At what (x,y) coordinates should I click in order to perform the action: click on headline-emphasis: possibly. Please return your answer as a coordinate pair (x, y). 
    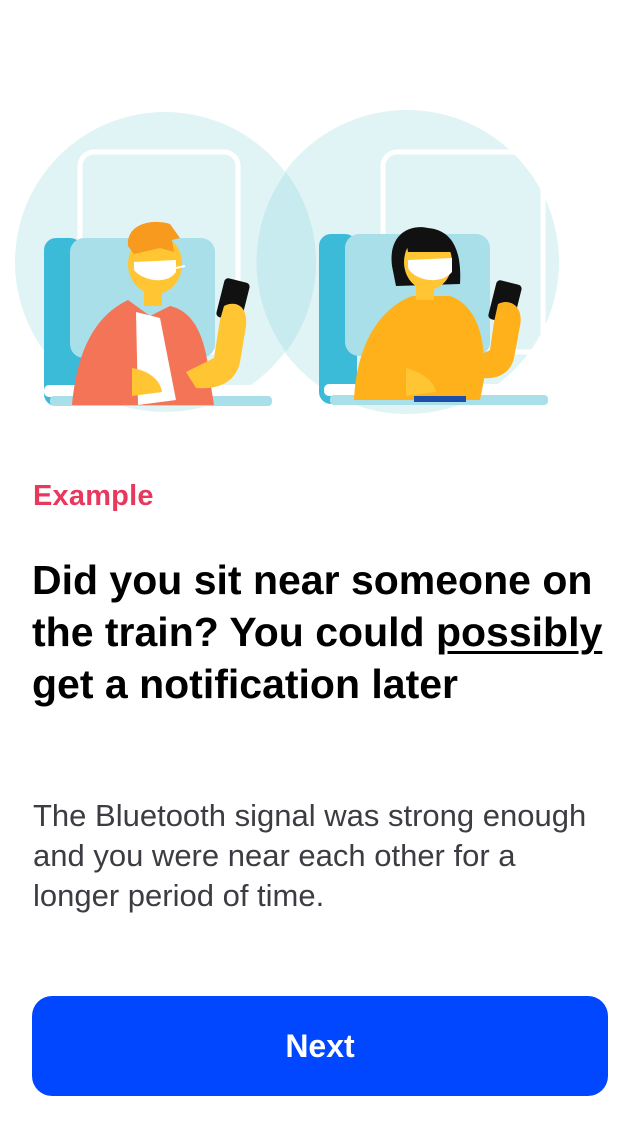
    Looking at the image, I should click on (519, 632).